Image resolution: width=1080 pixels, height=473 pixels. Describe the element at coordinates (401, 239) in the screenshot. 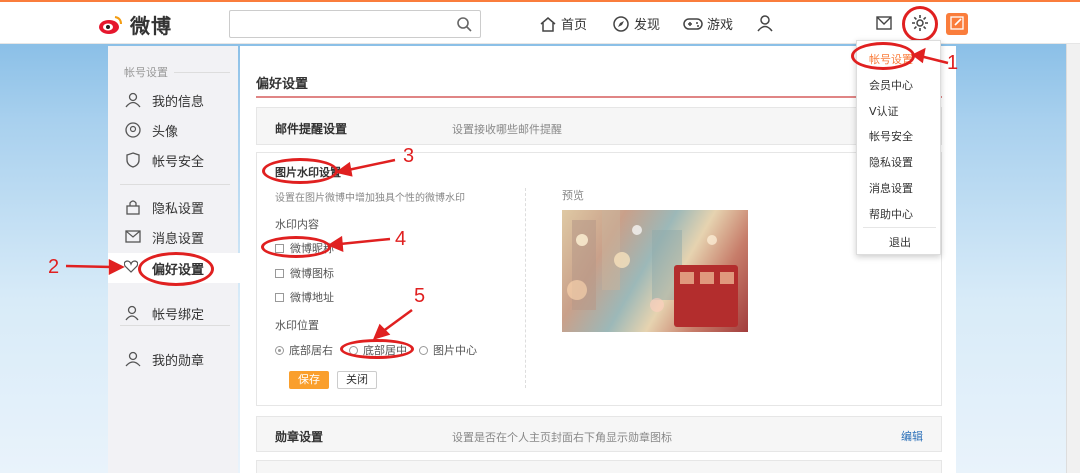

I see `annotation-number-4: 4` at that location.